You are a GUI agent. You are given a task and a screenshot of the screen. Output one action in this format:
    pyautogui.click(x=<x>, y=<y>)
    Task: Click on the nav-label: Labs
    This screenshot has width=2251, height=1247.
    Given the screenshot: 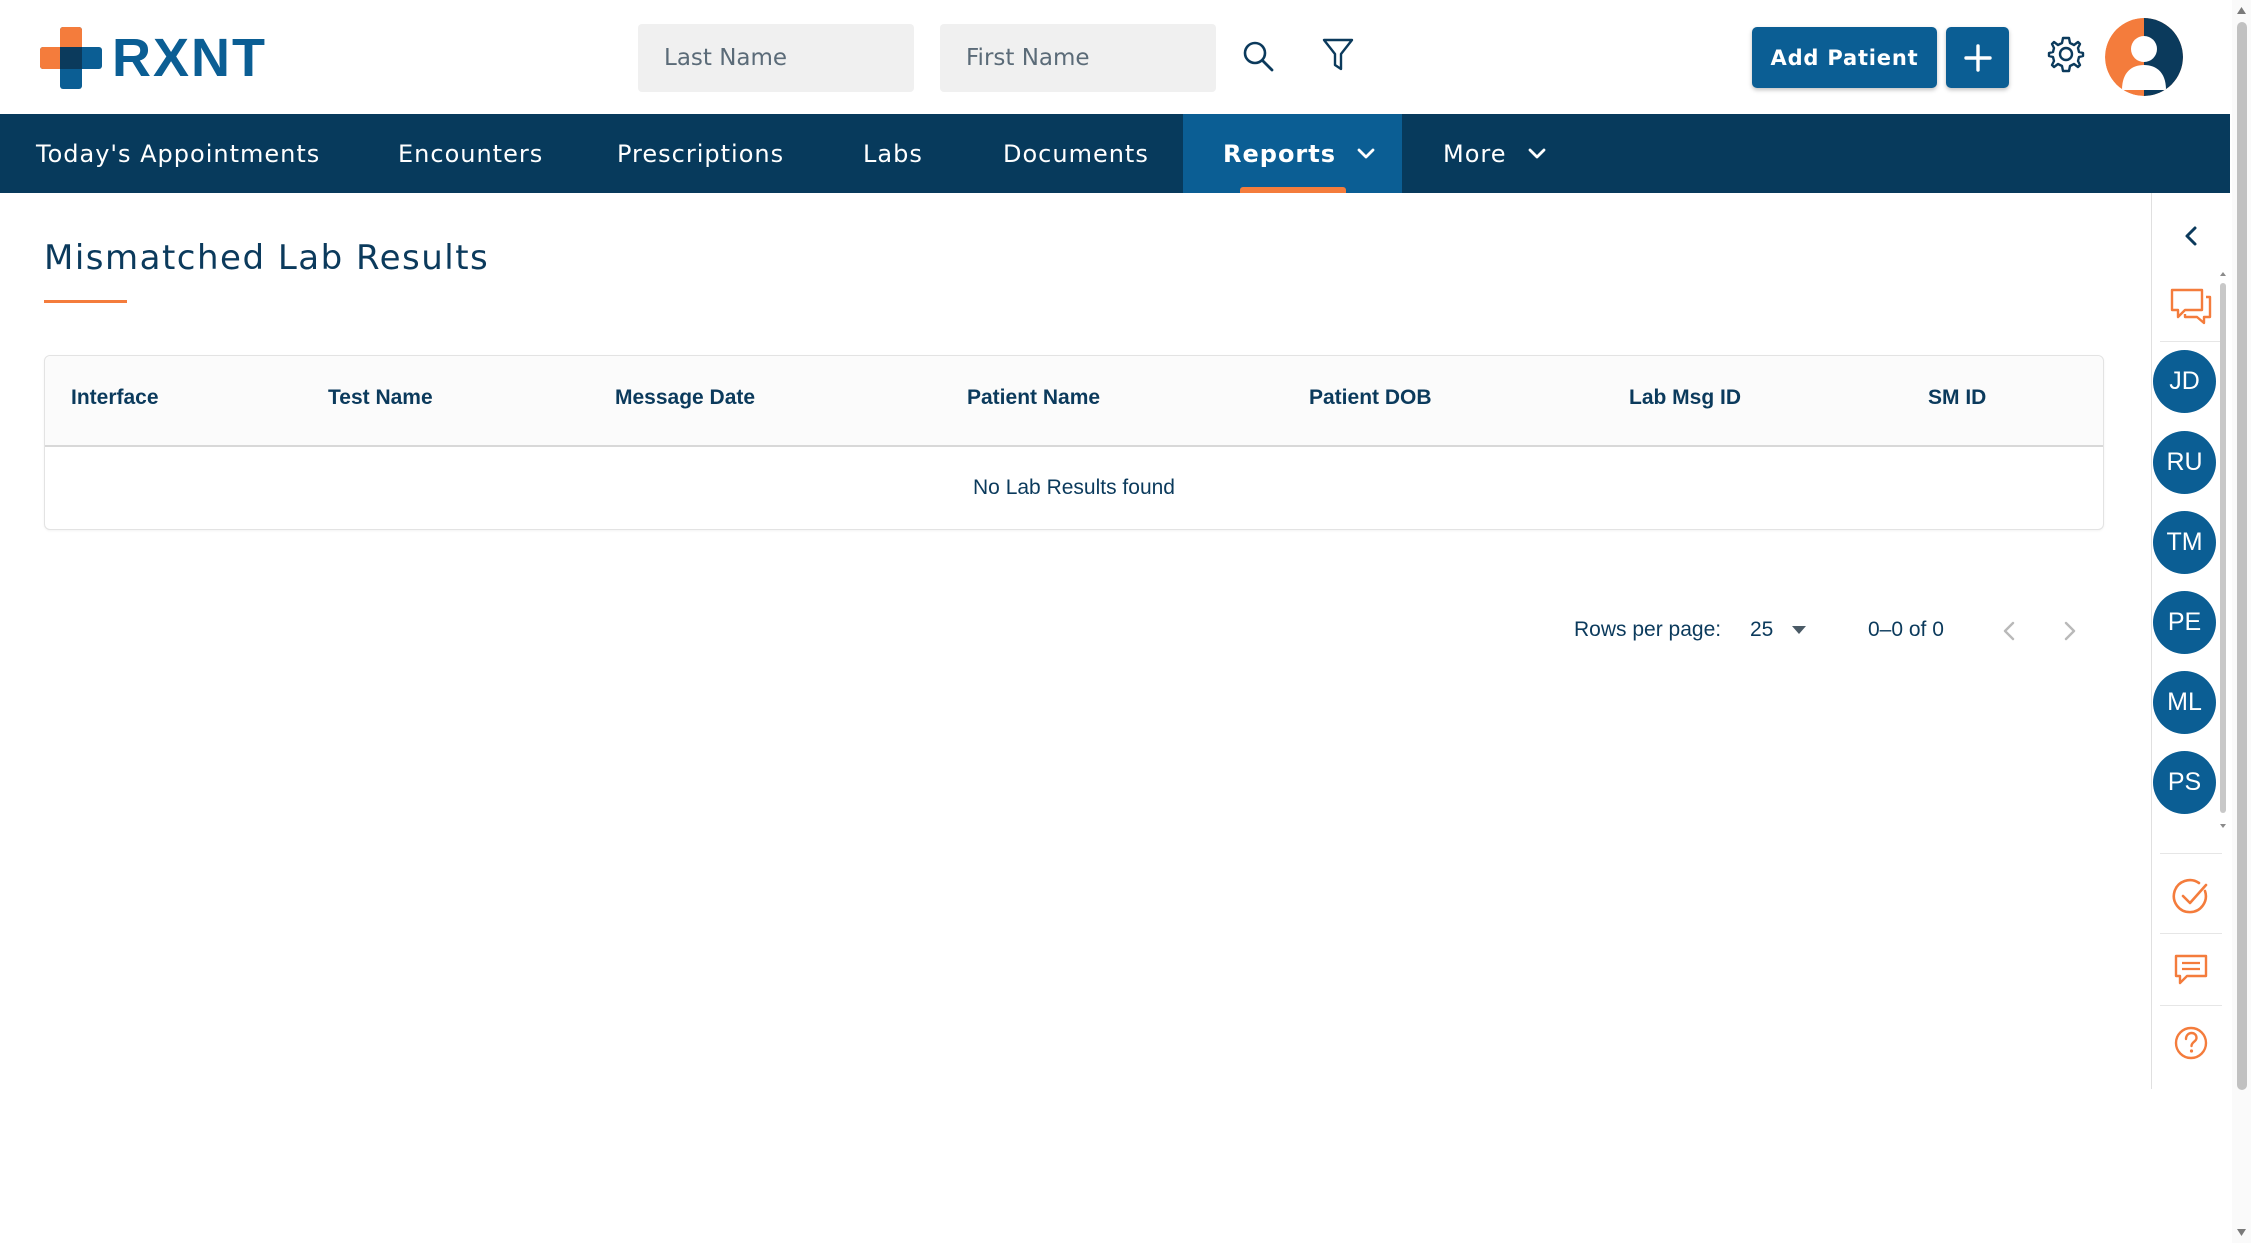 What is the action you would take?
    pyautogui.click(x=893, y=153)
    